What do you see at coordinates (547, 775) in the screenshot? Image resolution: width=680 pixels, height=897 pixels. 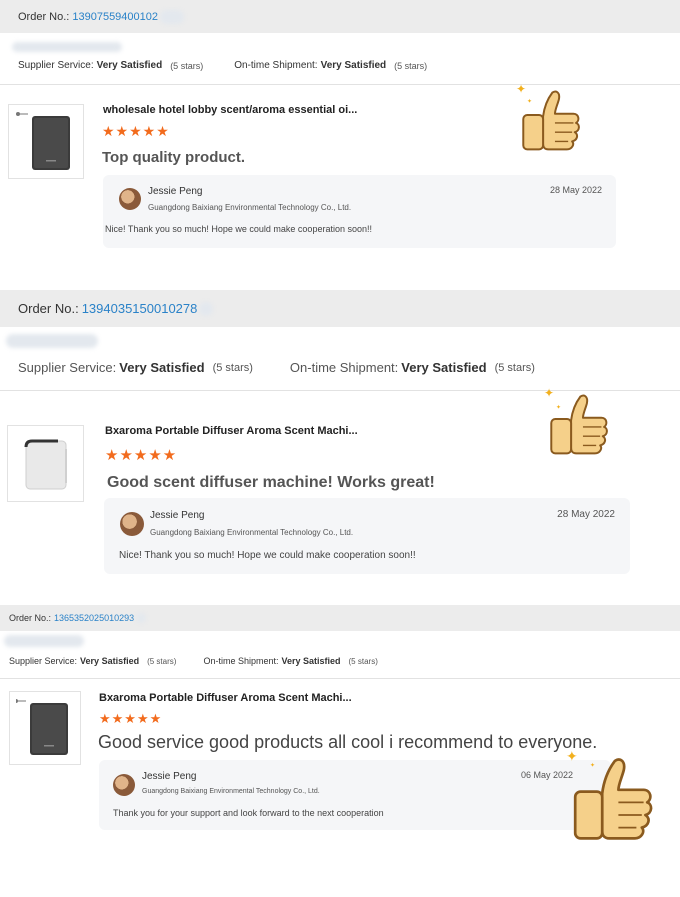 I see `reply-date: 06 May 2022` at bounding box center [547, 775].